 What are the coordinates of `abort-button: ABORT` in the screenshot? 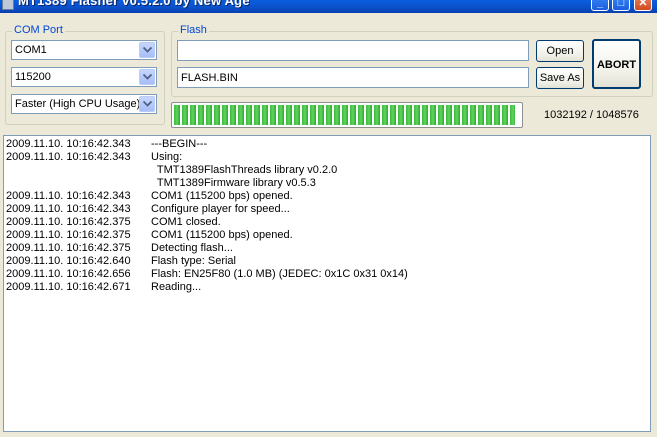 It's located at (616, 64).